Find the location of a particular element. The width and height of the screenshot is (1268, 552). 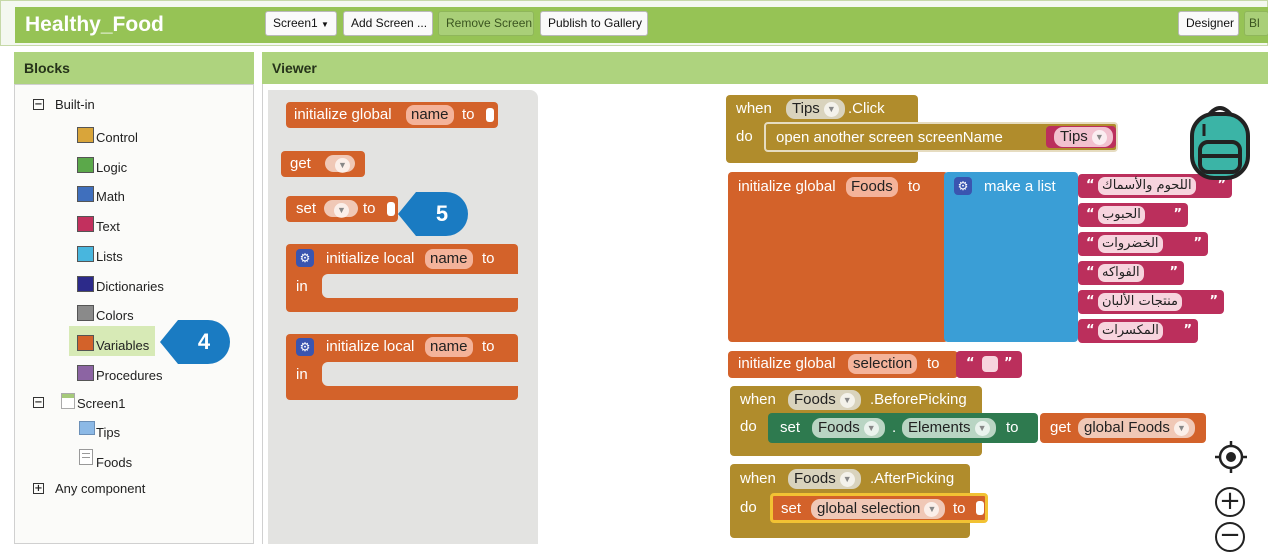

builtin-label: Built-in is located at coordinates (75, 104).